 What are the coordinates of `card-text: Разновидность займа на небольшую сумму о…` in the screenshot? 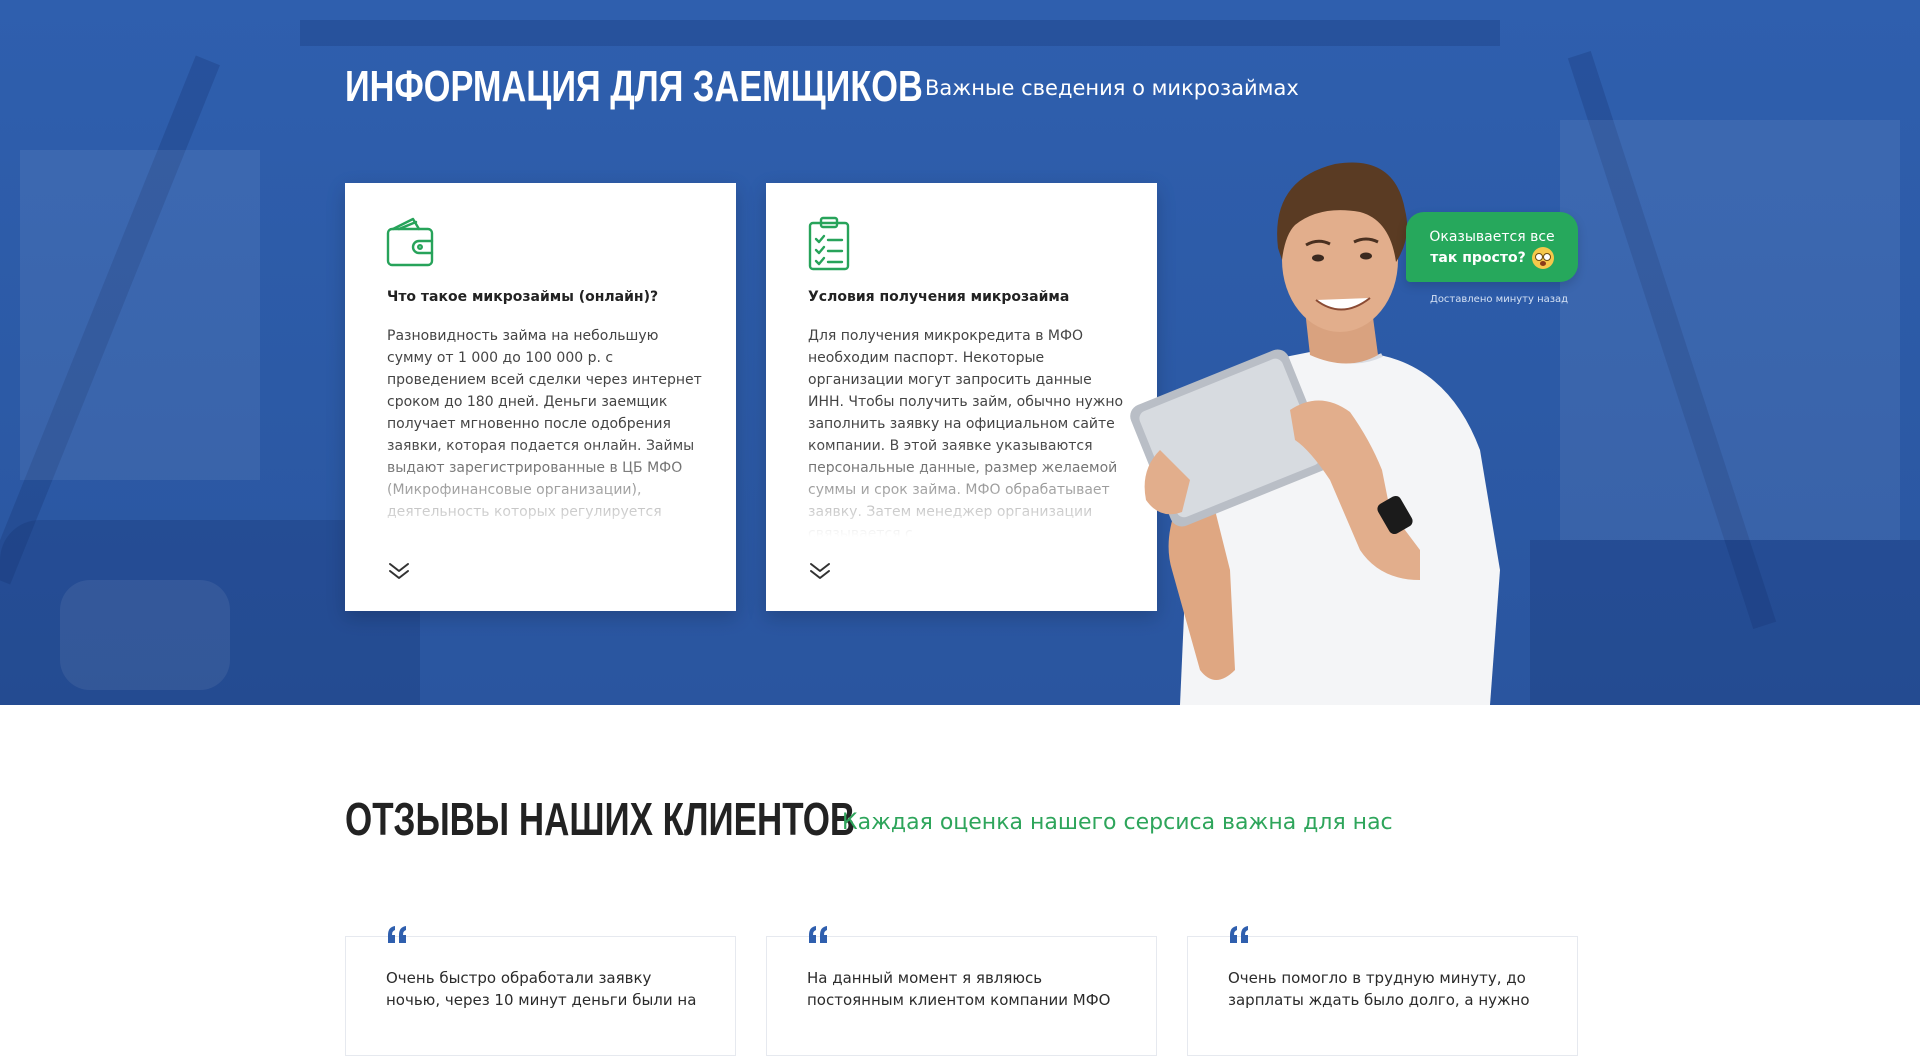 It's located at (544, 424).